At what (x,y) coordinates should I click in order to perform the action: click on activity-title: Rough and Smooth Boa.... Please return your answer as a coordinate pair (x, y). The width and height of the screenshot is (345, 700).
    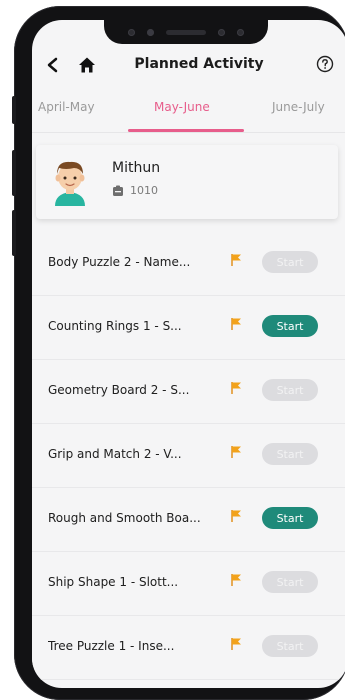
    Looking at the image, I should click on (136, 518).